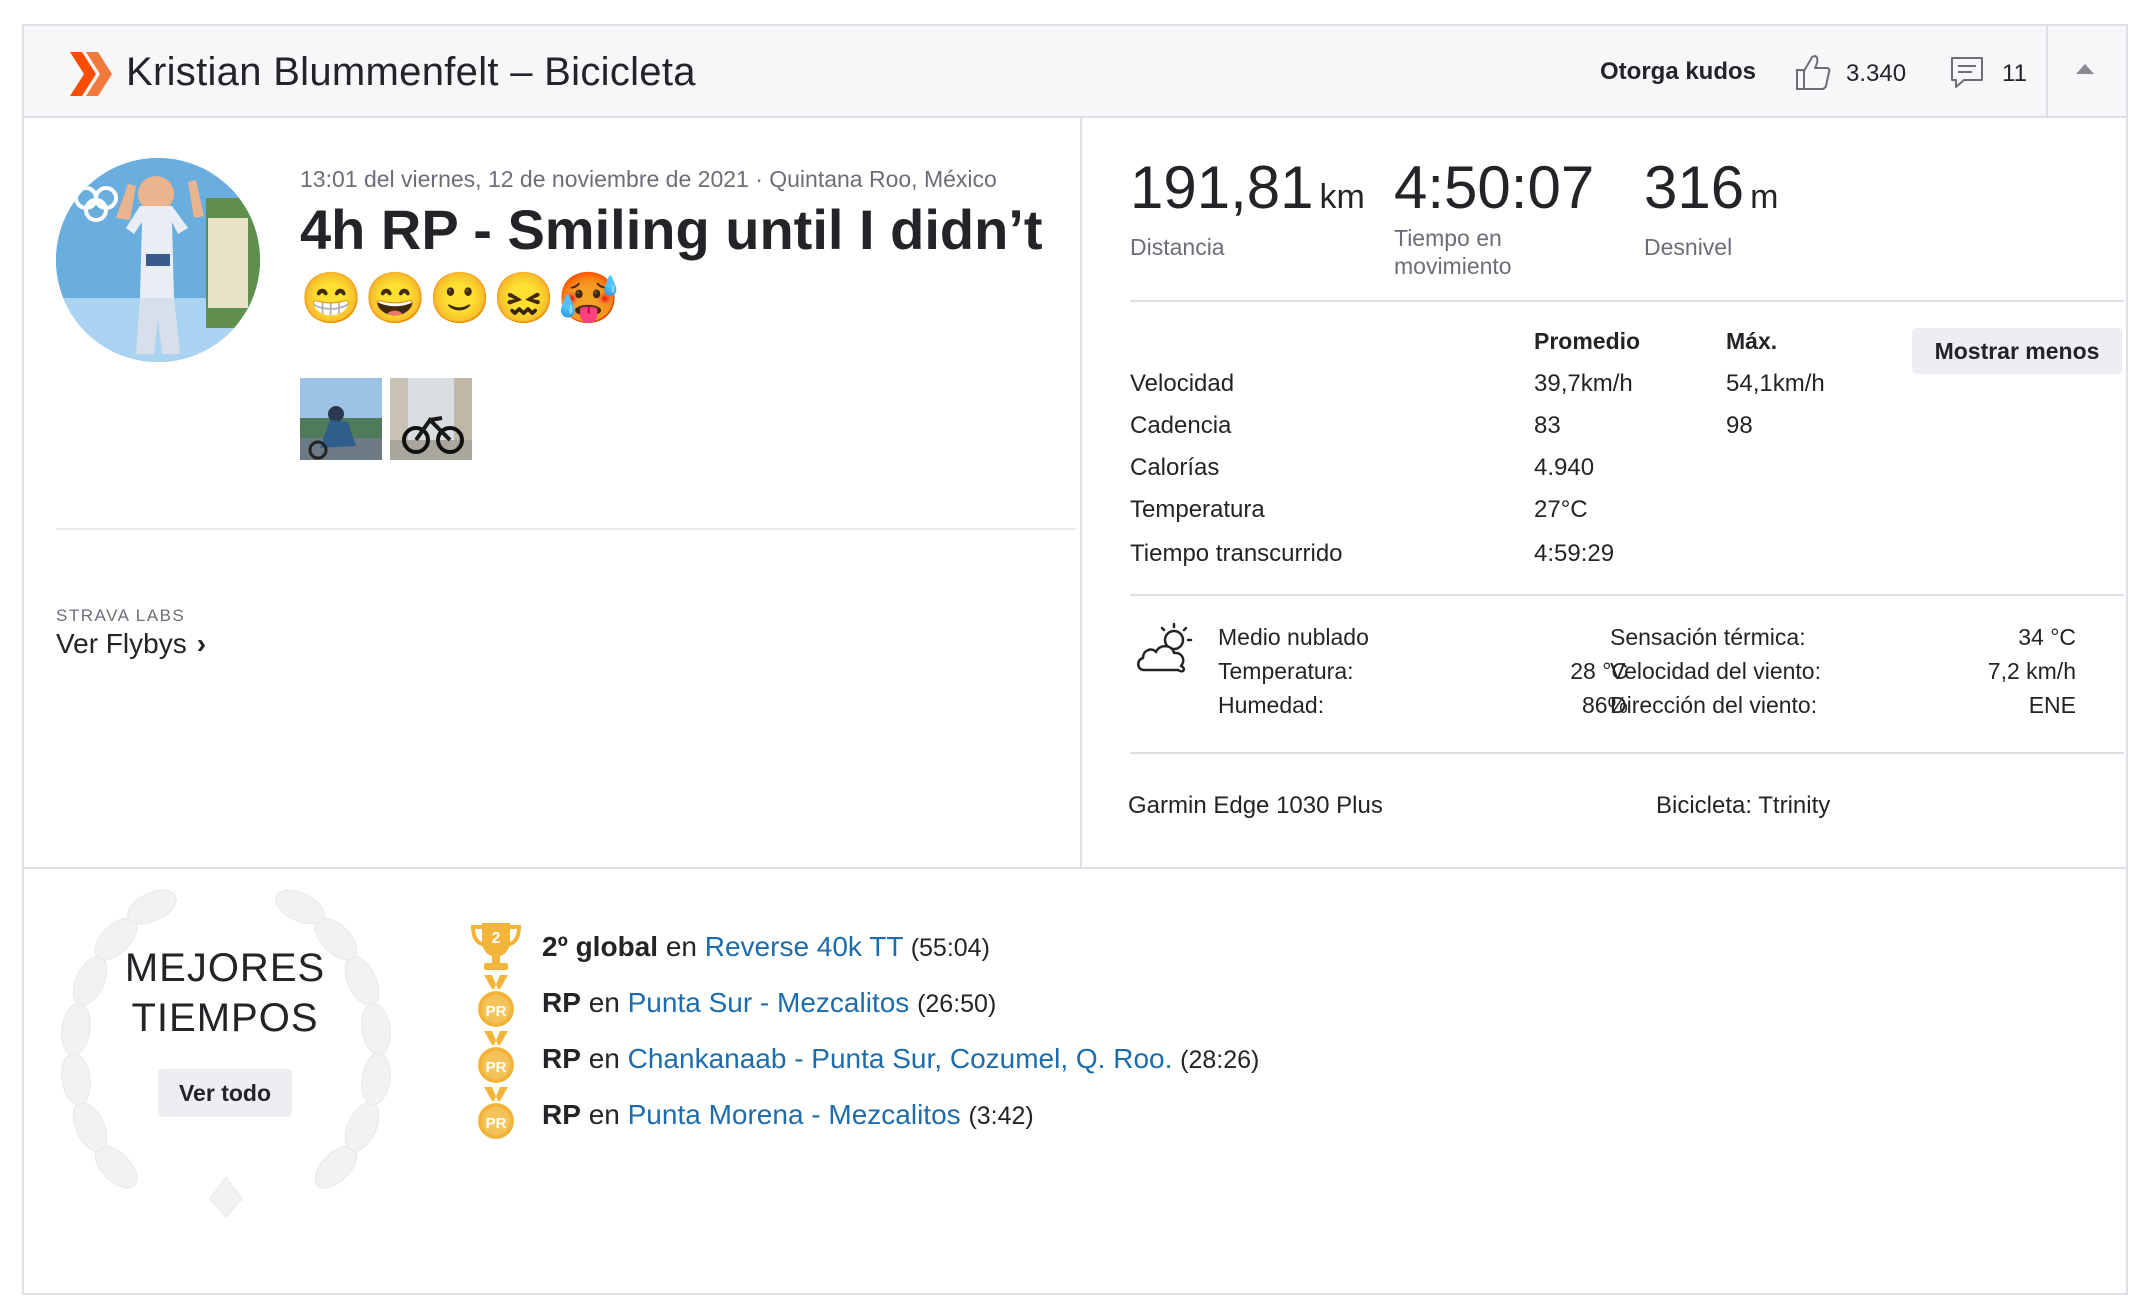 Image resolution: width=2152 pixels, height=1296 pixels. Describe the element at coordinates (1583, 383) in the screenshot. I see `stat-avg-value: 39,7km/h` at that location.